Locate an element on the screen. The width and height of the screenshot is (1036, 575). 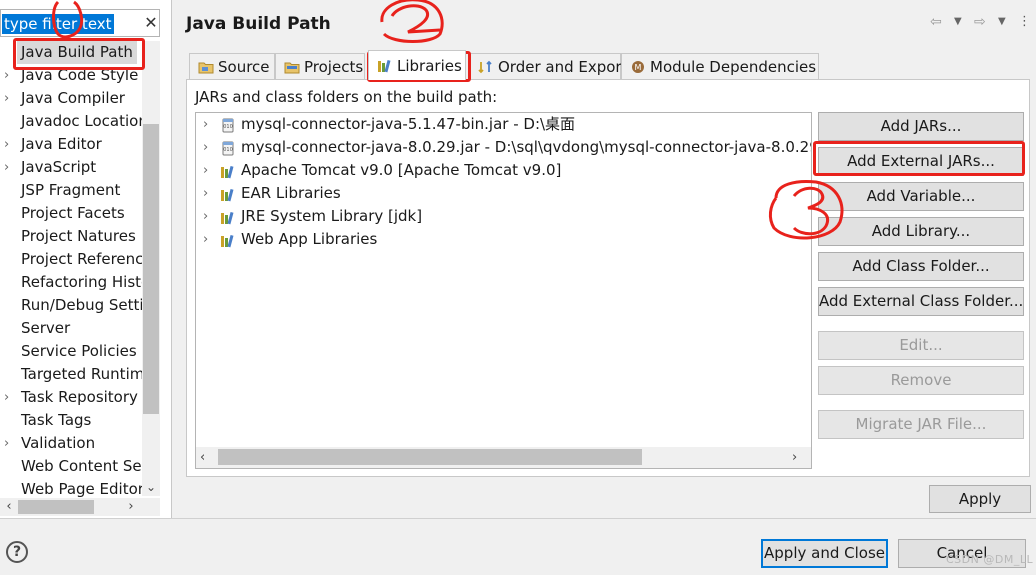
tab-order-and-export-label: Order and Export is located at coordinates (563, 67).